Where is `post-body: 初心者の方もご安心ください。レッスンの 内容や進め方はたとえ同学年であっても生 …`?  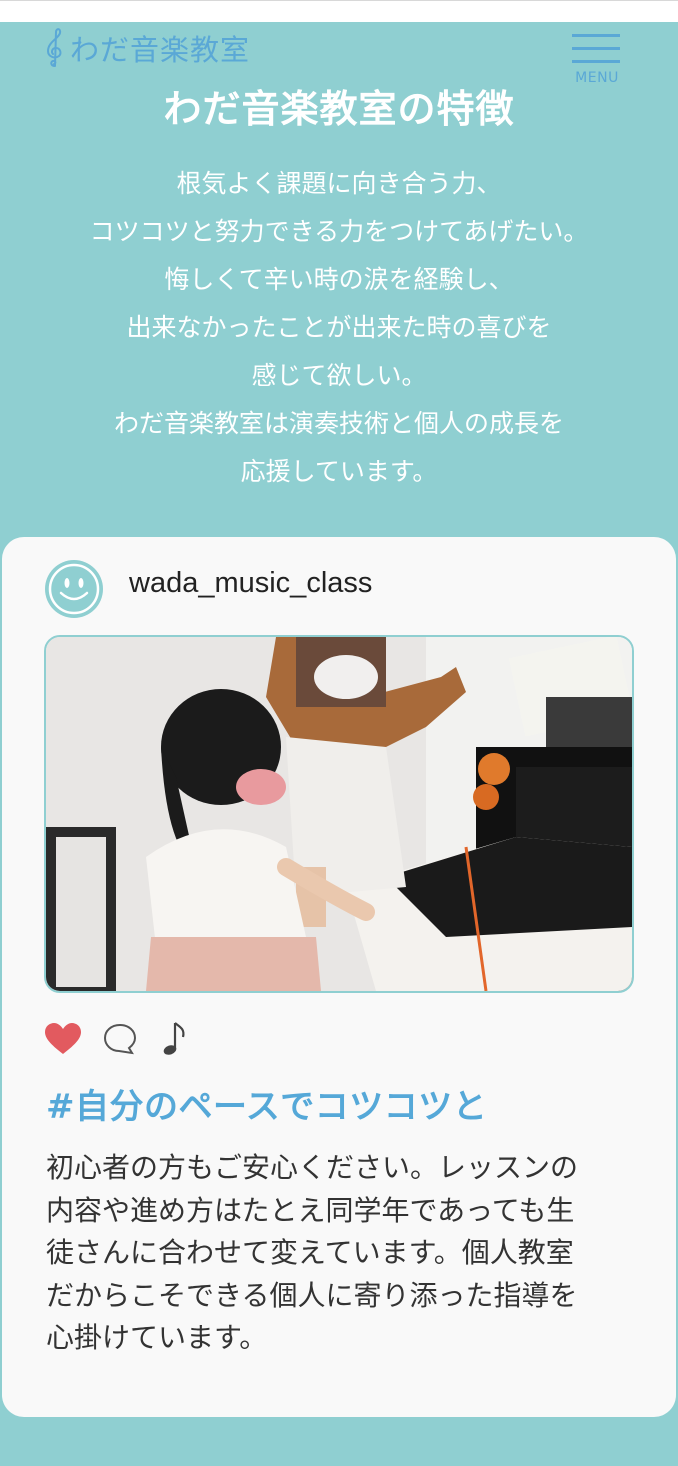 post-body: 初心者の方もご安心ください。レッスンの 内容や進め方はたとえ同学年であっても生 … is located at coordinates (341, 1253).